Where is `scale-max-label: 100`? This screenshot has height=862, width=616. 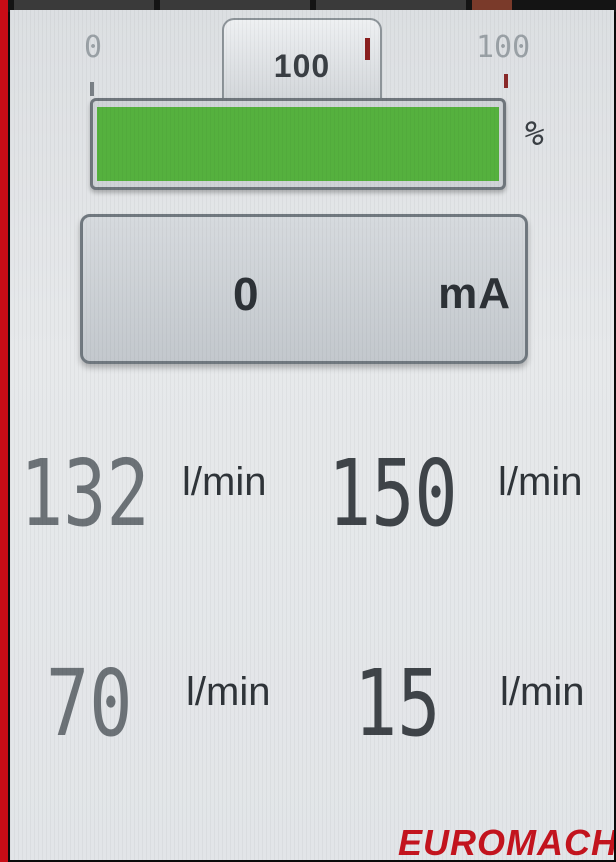 scale-max-label: 100 is located at coordinates (503, 47).